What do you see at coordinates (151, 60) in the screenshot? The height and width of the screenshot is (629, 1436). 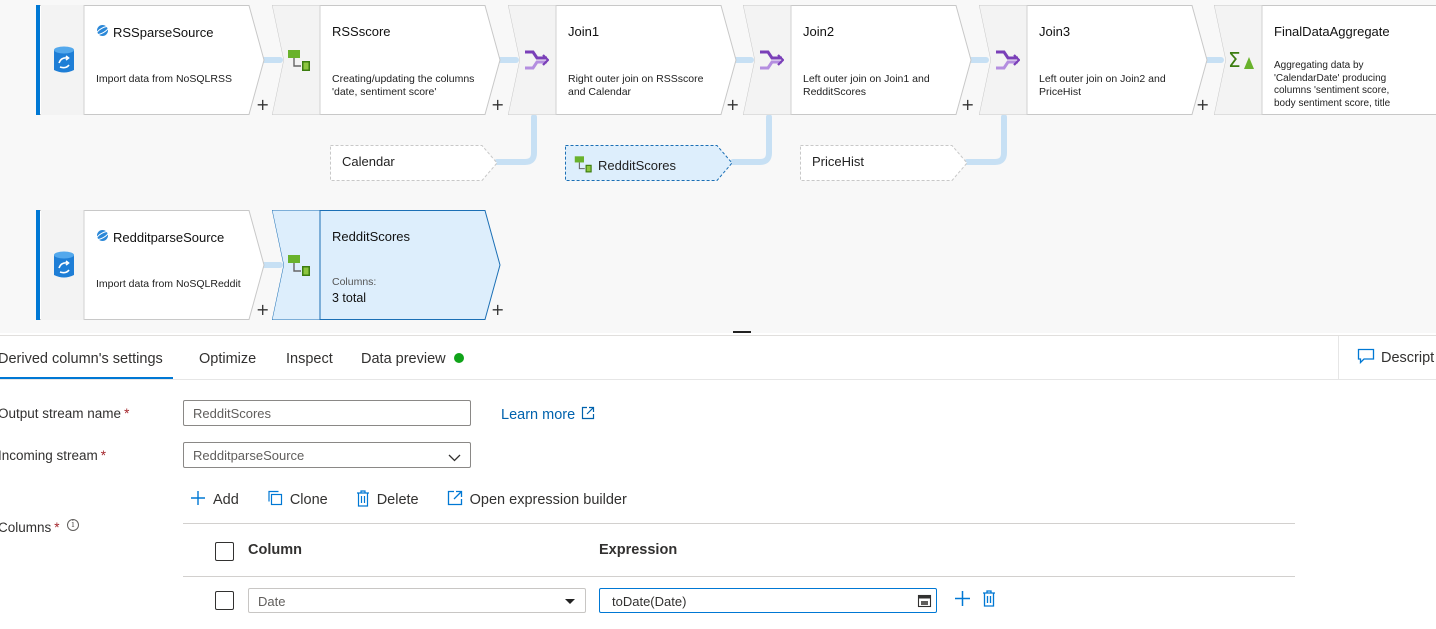 I see `node-rssparsesource: RSSparseSource Import data from NoSQLRSS` at bounding box center [151, 60].